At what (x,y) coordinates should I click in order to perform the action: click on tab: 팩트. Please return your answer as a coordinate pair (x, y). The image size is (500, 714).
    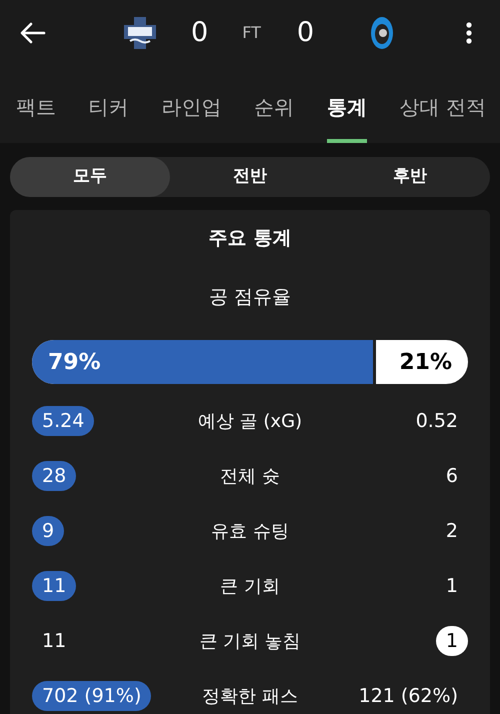
    Looking at the image, I should click on (36, 113).